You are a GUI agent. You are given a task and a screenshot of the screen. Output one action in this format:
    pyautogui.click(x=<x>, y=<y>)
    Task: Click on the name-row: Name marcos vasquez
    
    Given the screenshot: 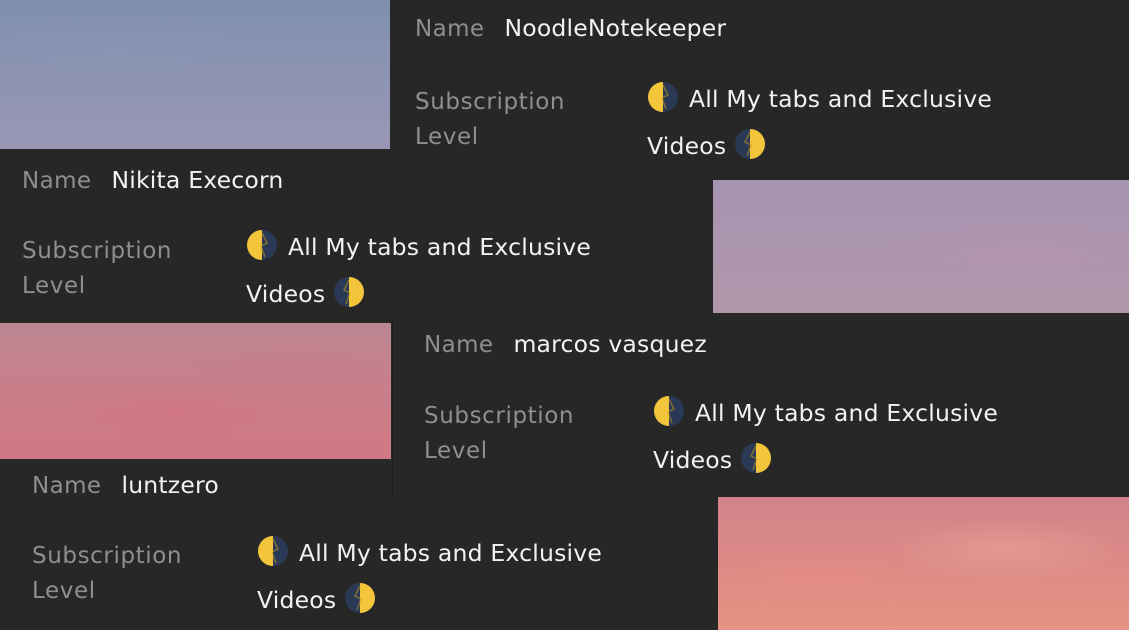 What is the action you would take?
    pyautogui.click(x=565, y=344)
    